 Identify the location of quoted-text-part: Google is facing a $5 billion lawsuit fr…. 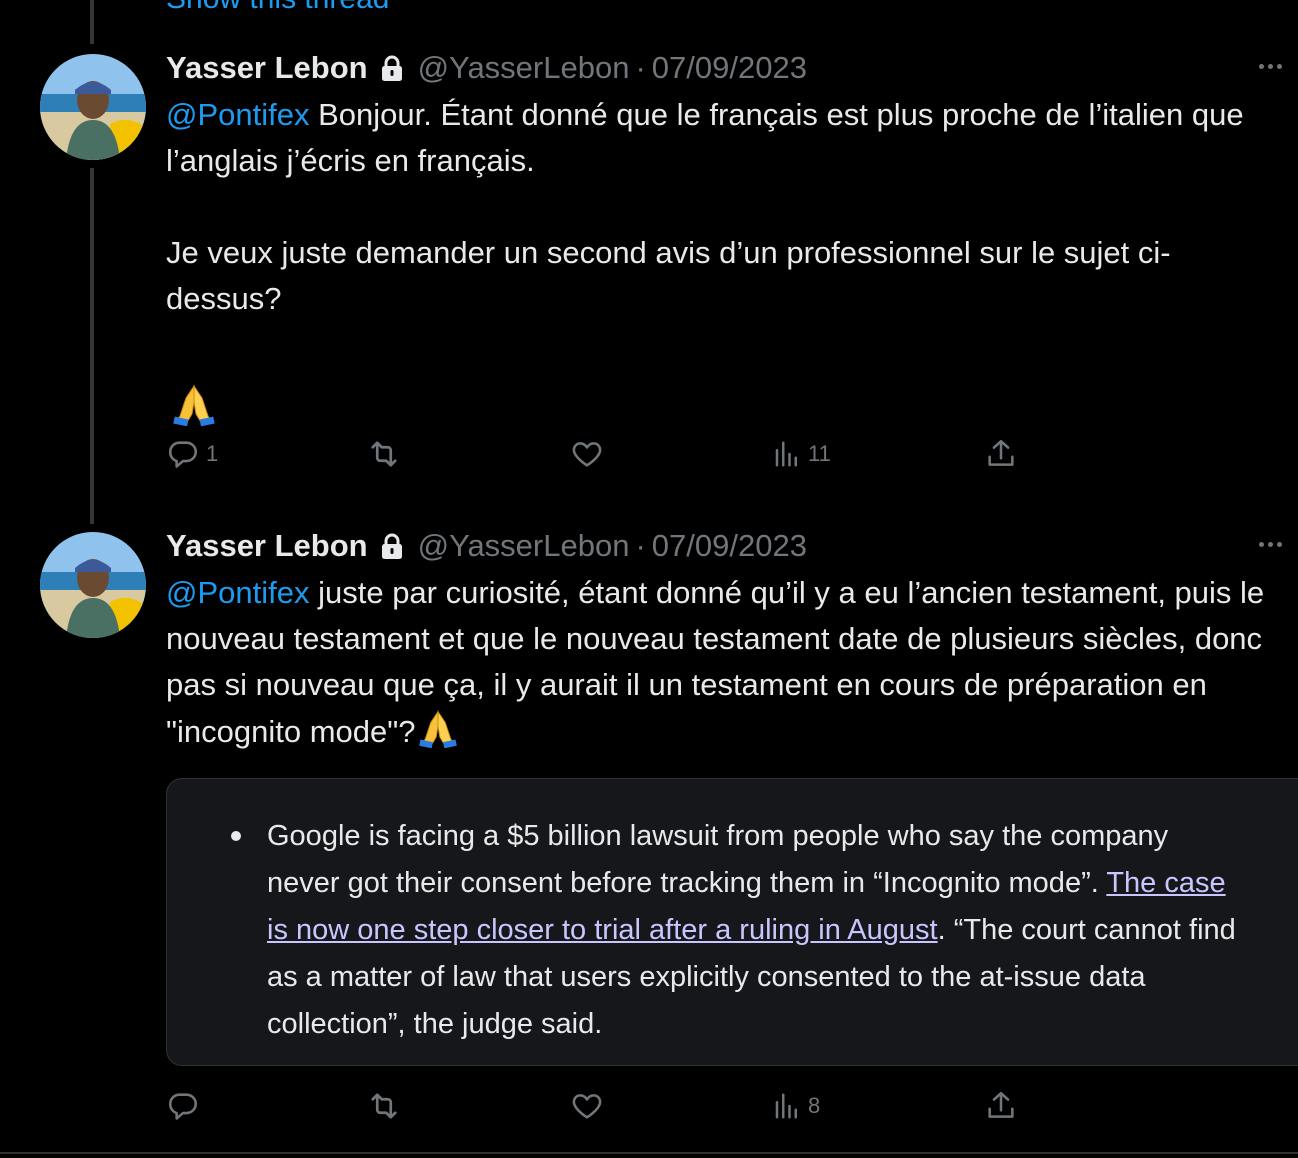
(718, 859).